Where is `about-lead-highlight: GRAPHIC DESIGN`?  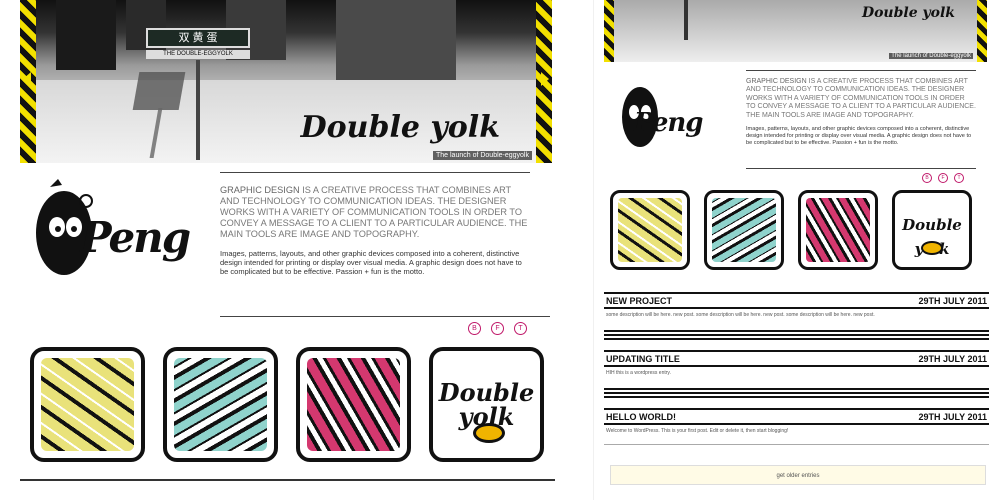
about-lead-highlight: GRAPHIC DESIGN is located at coordinates (260, 190).